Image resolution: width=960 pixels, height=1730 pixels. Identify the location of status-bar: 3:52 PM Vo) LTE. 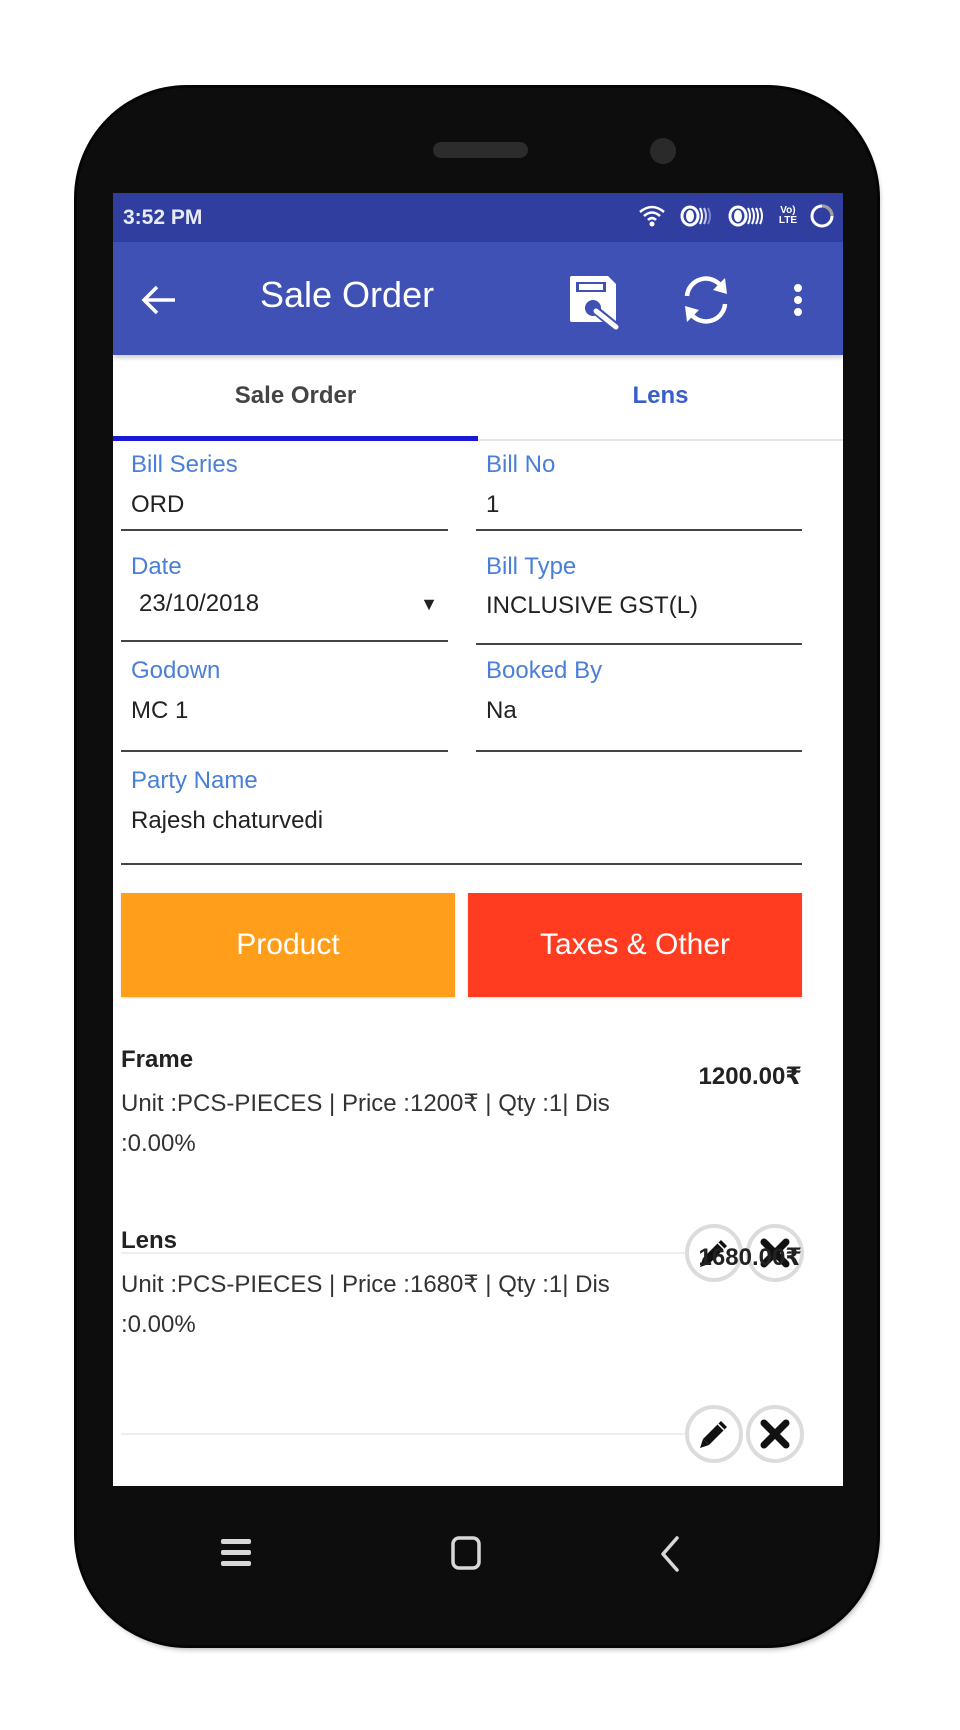
(478, 217).